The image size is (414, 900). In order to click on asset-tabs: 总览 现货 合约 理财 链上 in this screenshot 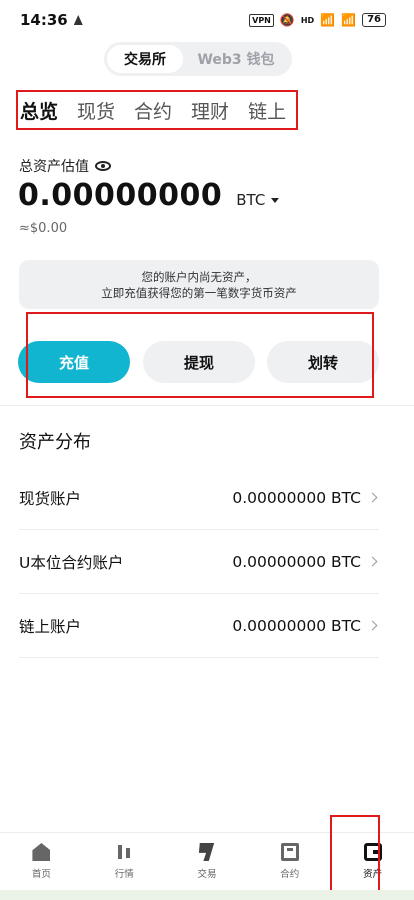, I will do `click(157, 110)`.